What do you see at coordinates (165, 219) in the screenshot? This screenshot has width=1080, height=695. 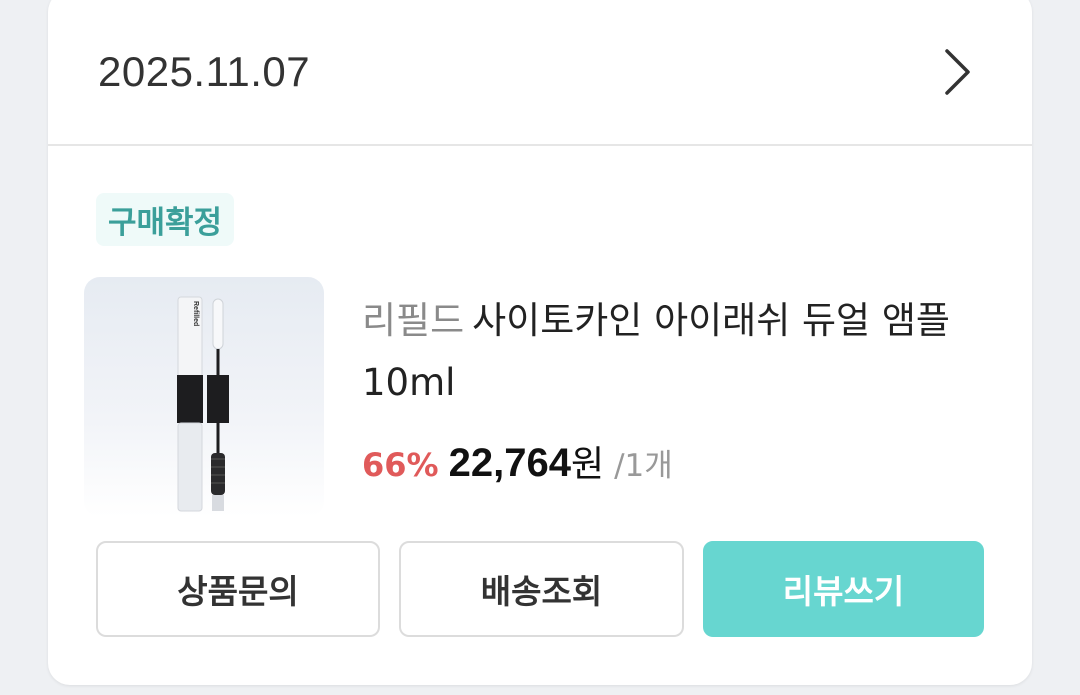 I see `status-badge: 구매확정` at bounding box center [165, 219].